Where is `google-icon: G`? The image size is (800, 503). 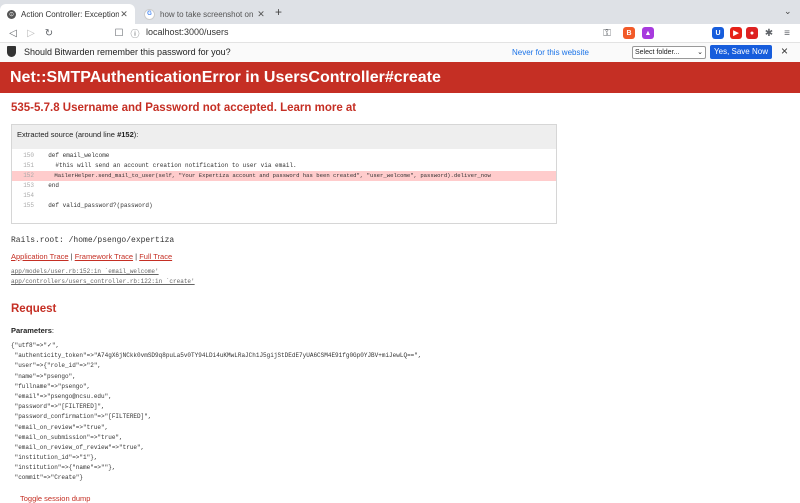 google-icon: G is located at coordinates (149, 14).